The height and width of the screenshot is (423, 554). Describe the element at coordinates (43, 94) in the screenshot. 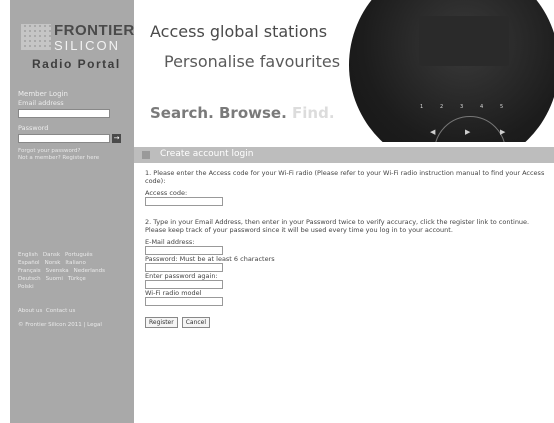

I see `member-login-heading: Member Login` at that location.